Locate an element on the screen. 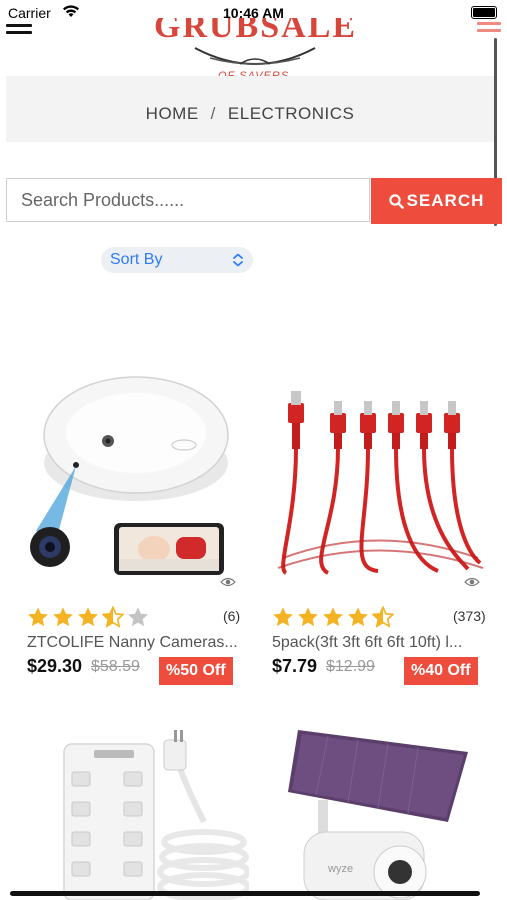 The image size is (507, 900). sort-select: Sort By is located at coordinates (177, 260).